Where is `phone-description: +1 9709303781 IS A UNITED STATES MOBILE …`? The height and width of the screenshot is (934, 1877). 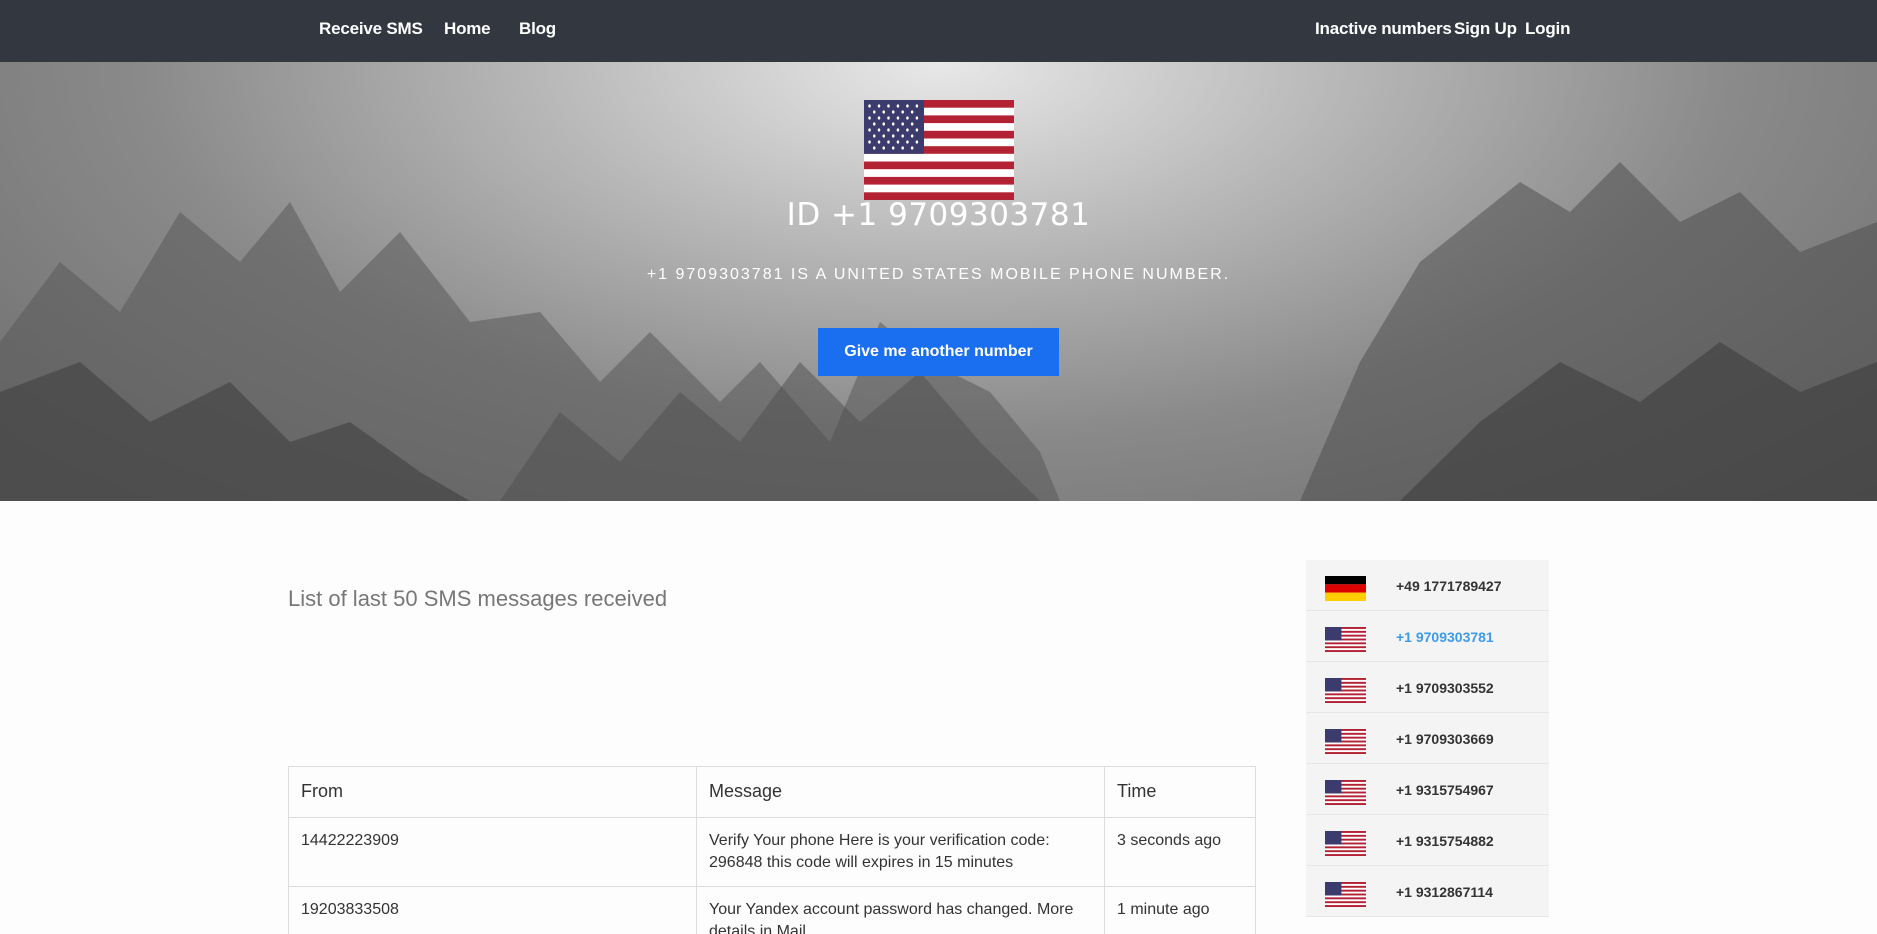
phone-description: +1 9709303781 IS A UNITED STATES MOBILE … is located at coordinates (938, 274).